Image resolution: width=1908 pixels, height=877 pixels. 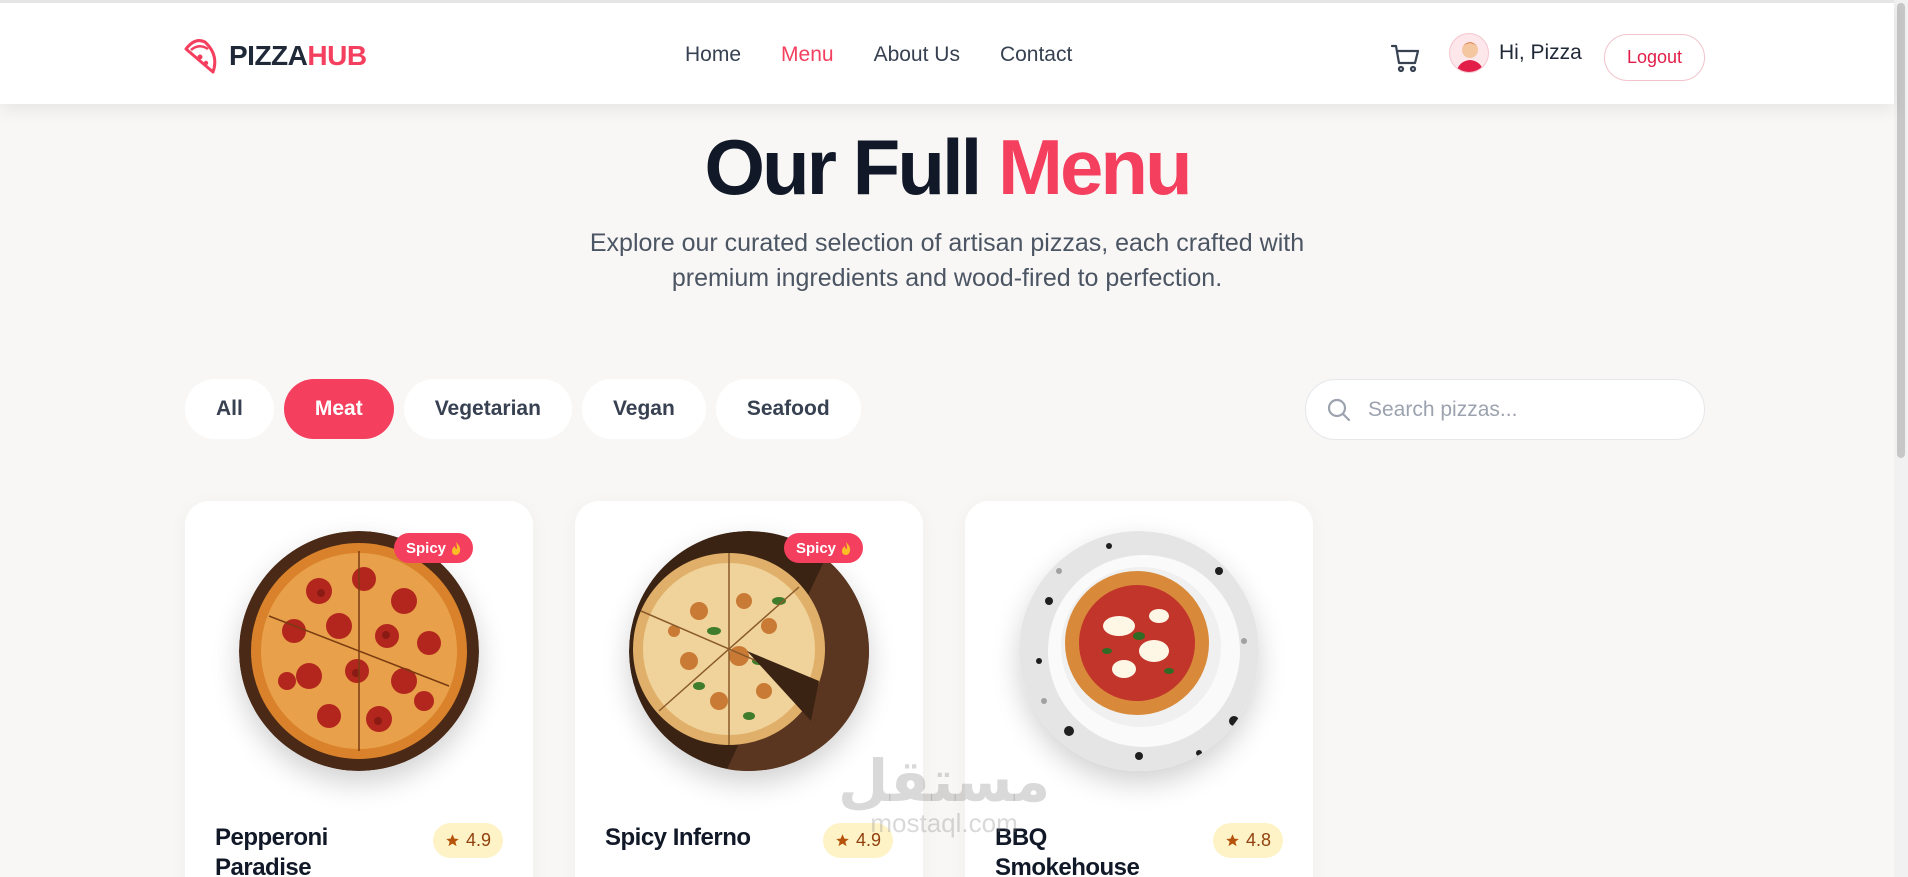 What do you see at coordinates (271, 850) in the screenshot?
I see `product-name: Pepperoni Paradise` at bounding box center [271, 850].